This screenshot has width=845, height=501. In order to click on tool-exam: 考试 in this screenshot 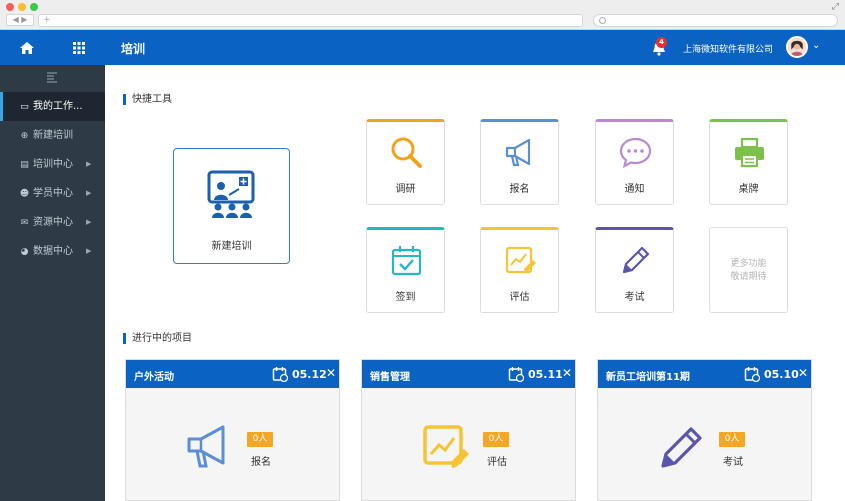, I will do `click(634, 270)`.